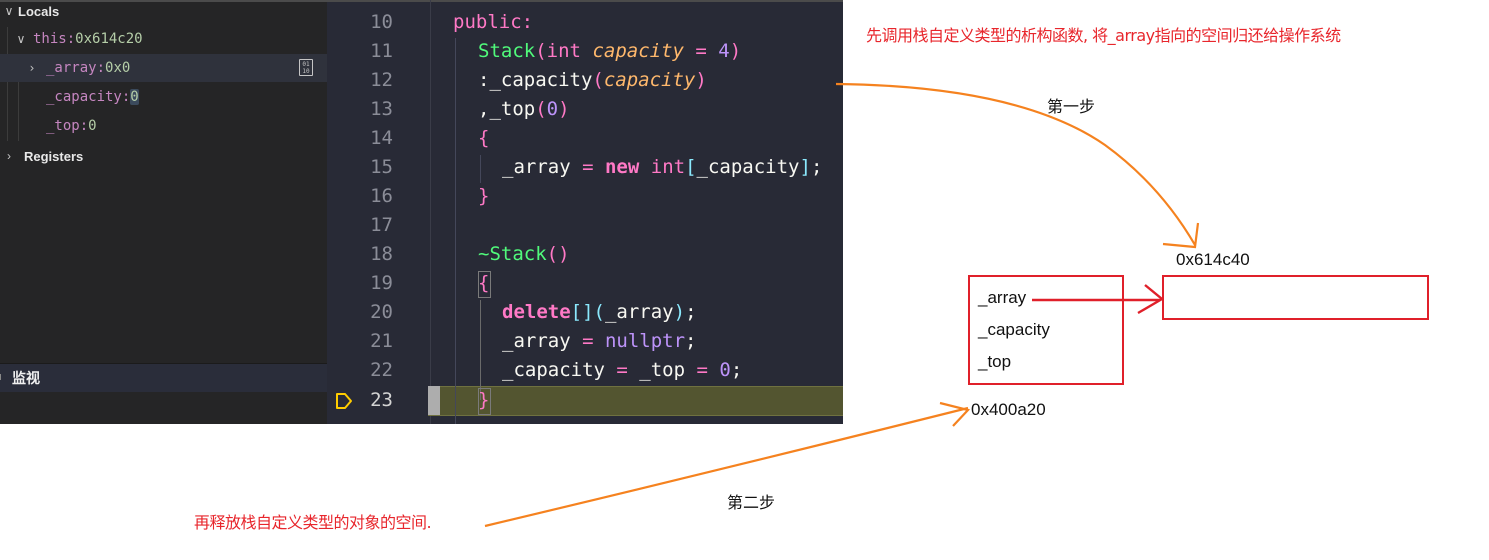  Describe the element at coordinates (2, 377) in the screenshot. I see `chevron-down-icon` at that location.